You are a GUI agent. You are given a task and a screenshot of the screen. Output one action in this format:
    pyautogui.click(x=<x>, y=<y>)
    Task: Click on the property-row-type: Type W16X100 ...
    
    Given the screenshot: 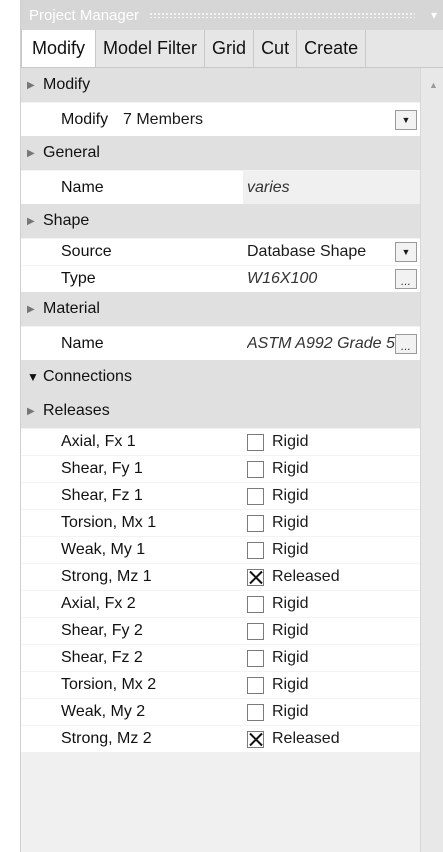 What is the action you would take?
    pyautogui.click(x=220, y=278)
    